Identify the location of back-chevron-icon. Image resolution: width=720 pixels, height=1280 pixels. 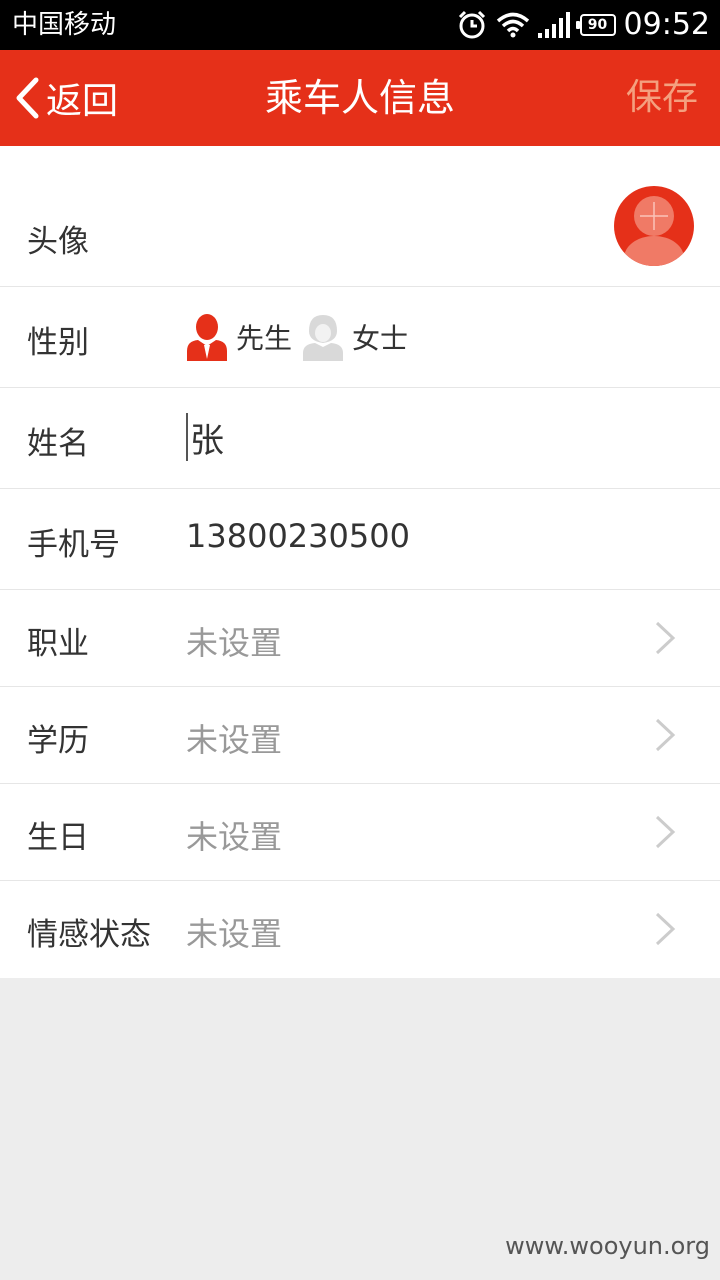
(27, 98).